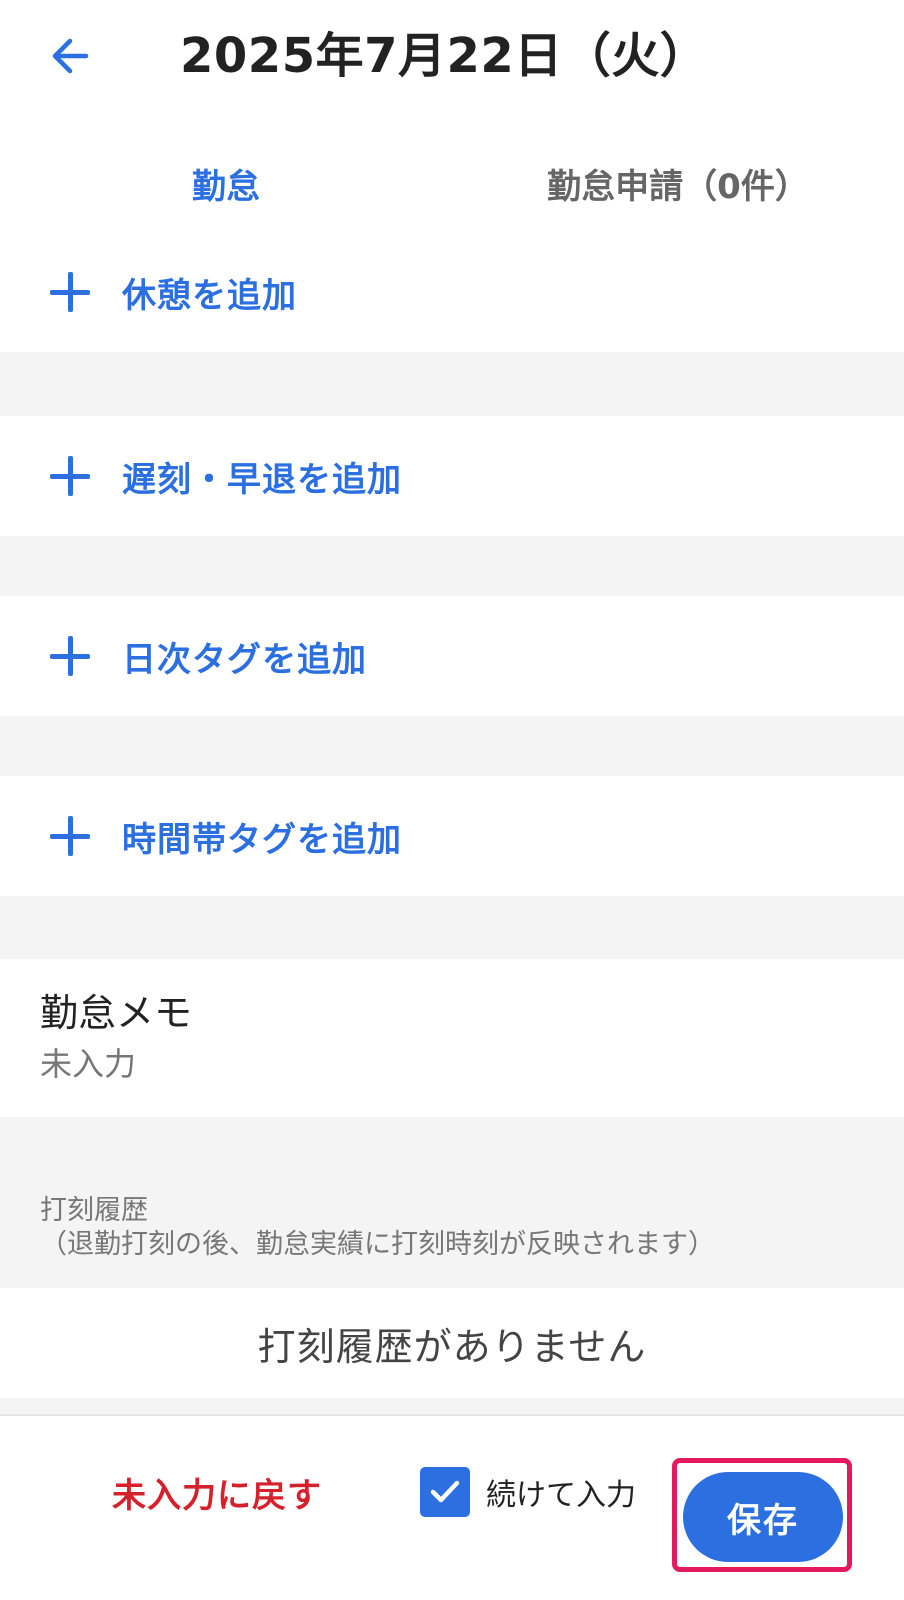 Image resolution: width=904 pixels, height=1600 pixels. What do you see at coordinates (460, 1228) in the screenshot?
I see `history-header: 打刻履歴 （退勤打刻の後、勤怠実績に打刻時刻が反映されます）` at bounding box center [460, 1228].